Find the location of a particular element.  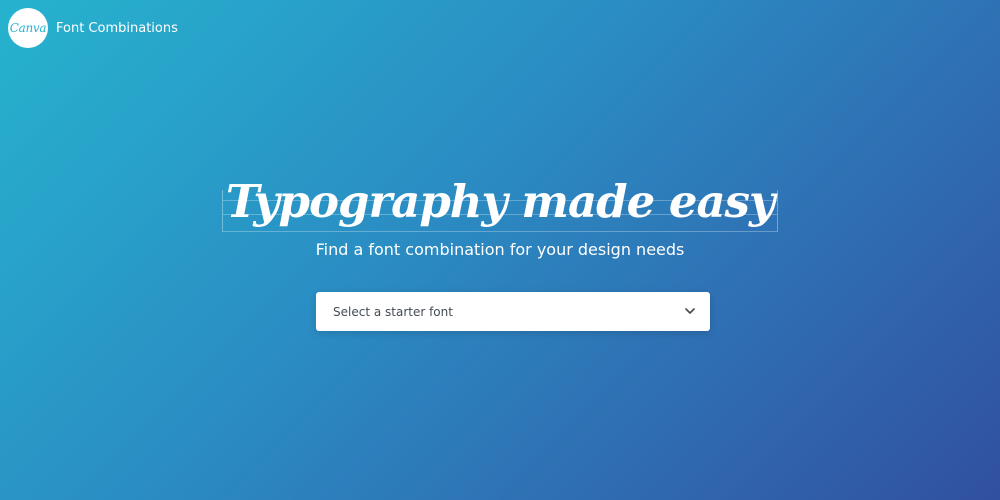

headline-wrap: Typography made easy is located at coordinates (500, 202).